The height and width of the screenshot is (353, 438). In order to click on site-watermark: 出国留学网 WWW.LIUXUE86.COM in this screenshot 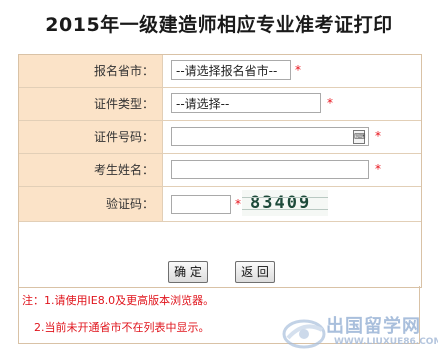, I will do `click(360, 331)`.